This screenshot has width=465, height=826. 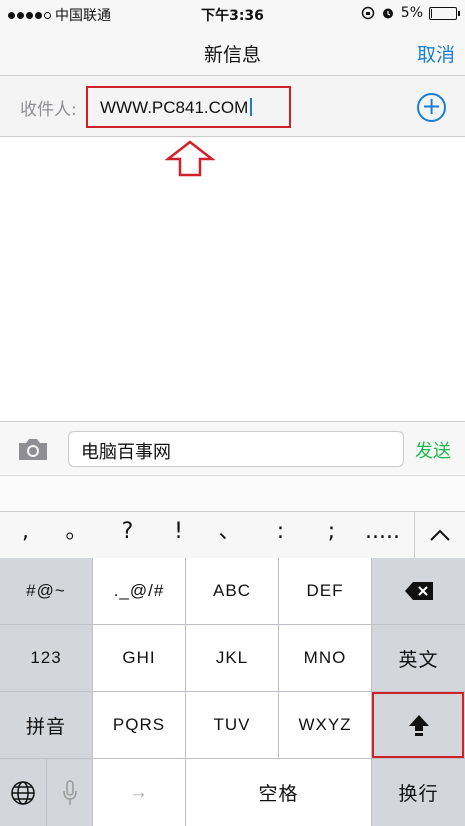 What do you see at coordinates (232, 14) in the screenshot?
I see `status-bar: 中国联通 下午3:36 5%` at bounding box center [232, 14].